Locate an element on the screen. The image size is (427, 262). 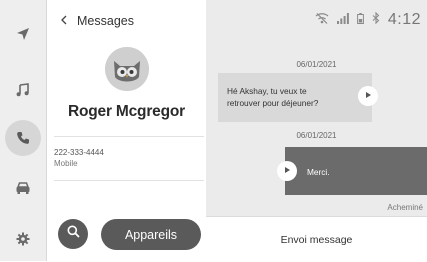
nav-item-navigation is located at coordinates (23, 34).